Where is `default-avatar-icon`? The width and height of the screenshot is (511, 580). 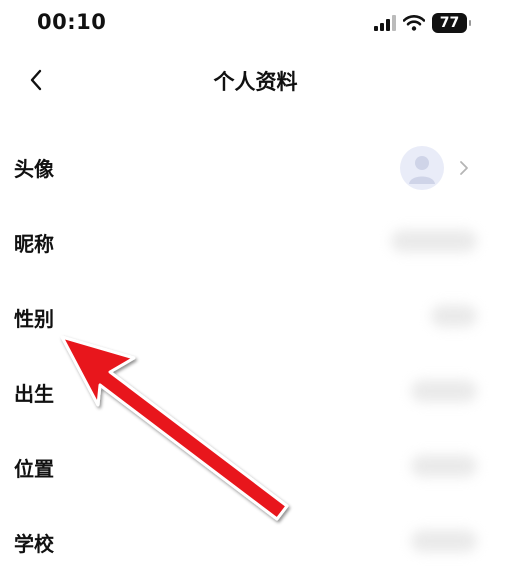 default-avatar-icon is located at coordinates (422, 170).